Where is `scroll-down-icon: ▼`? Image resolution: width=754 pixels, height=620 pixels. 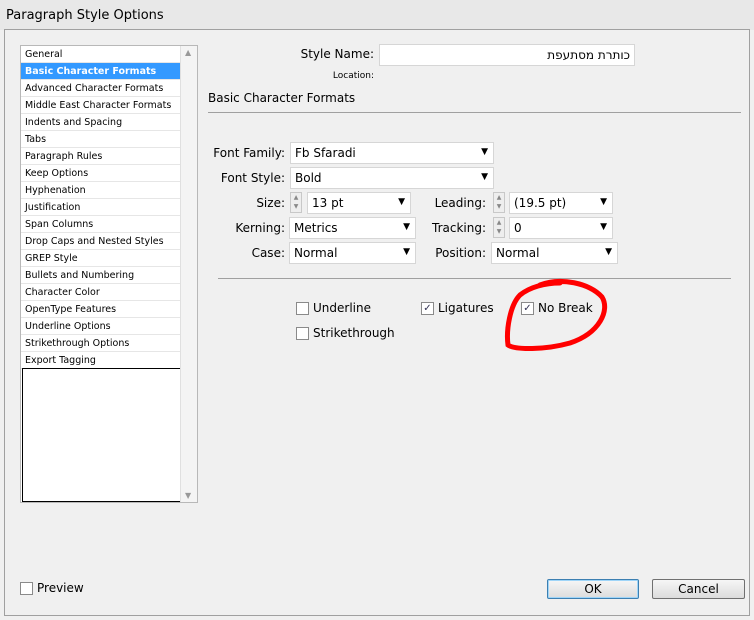
scroll-down-icon: ▼ is located at coordinates (188, 495).